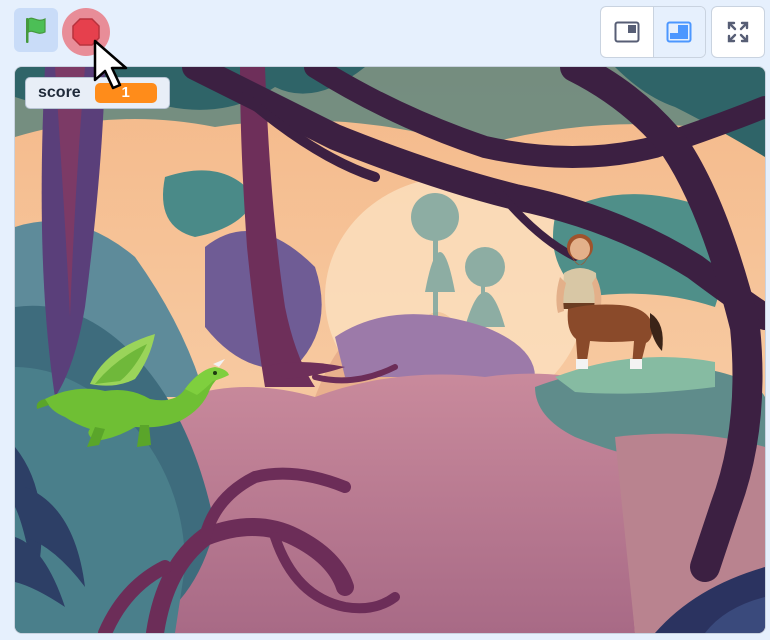 Image resolution: width=770 pixels, height=640 pixels. I want to click on stop-button, so click(86, 32).